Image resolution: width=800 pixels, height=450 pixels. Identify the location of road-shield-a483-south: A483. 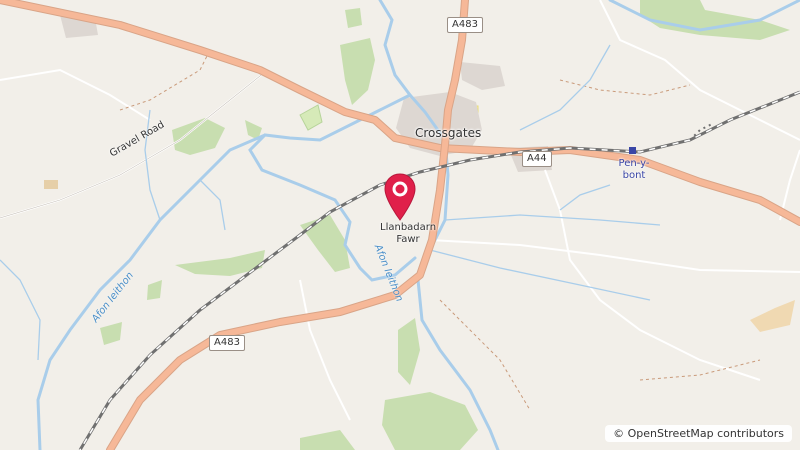
(227, 343).